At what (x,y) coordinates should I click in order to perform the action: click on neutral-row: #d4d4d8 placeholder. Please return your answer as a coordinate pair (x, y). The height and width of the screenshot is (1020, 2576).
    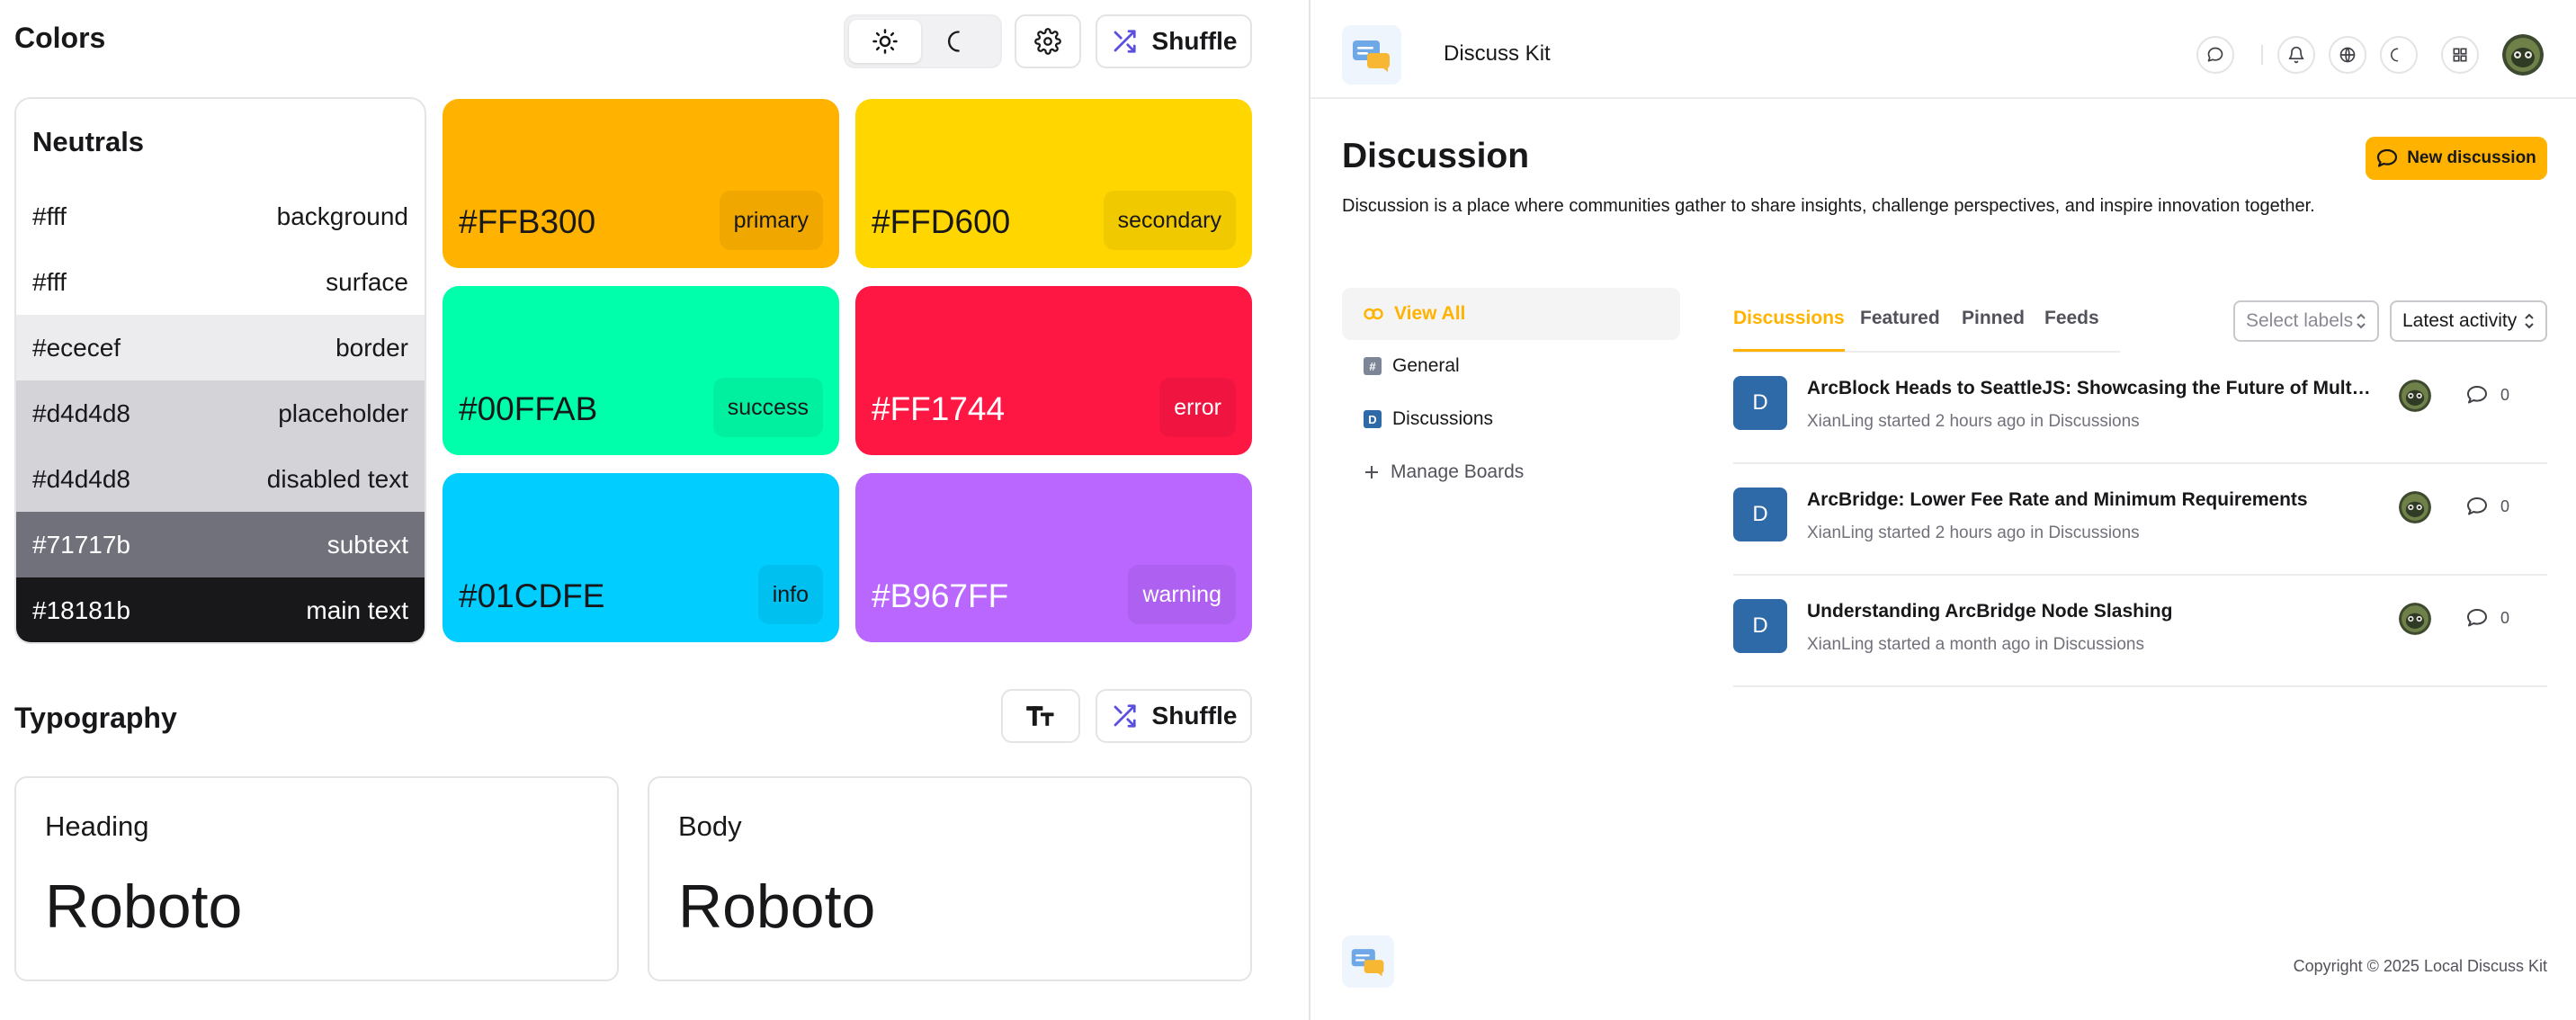
    Looking at the image, I should click on (220, 413).